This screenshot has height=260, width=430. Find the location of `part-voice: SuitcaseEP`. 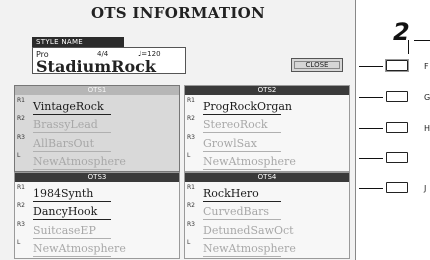

part-voice: SuitcaseEP is located at coordinates (72, 231).